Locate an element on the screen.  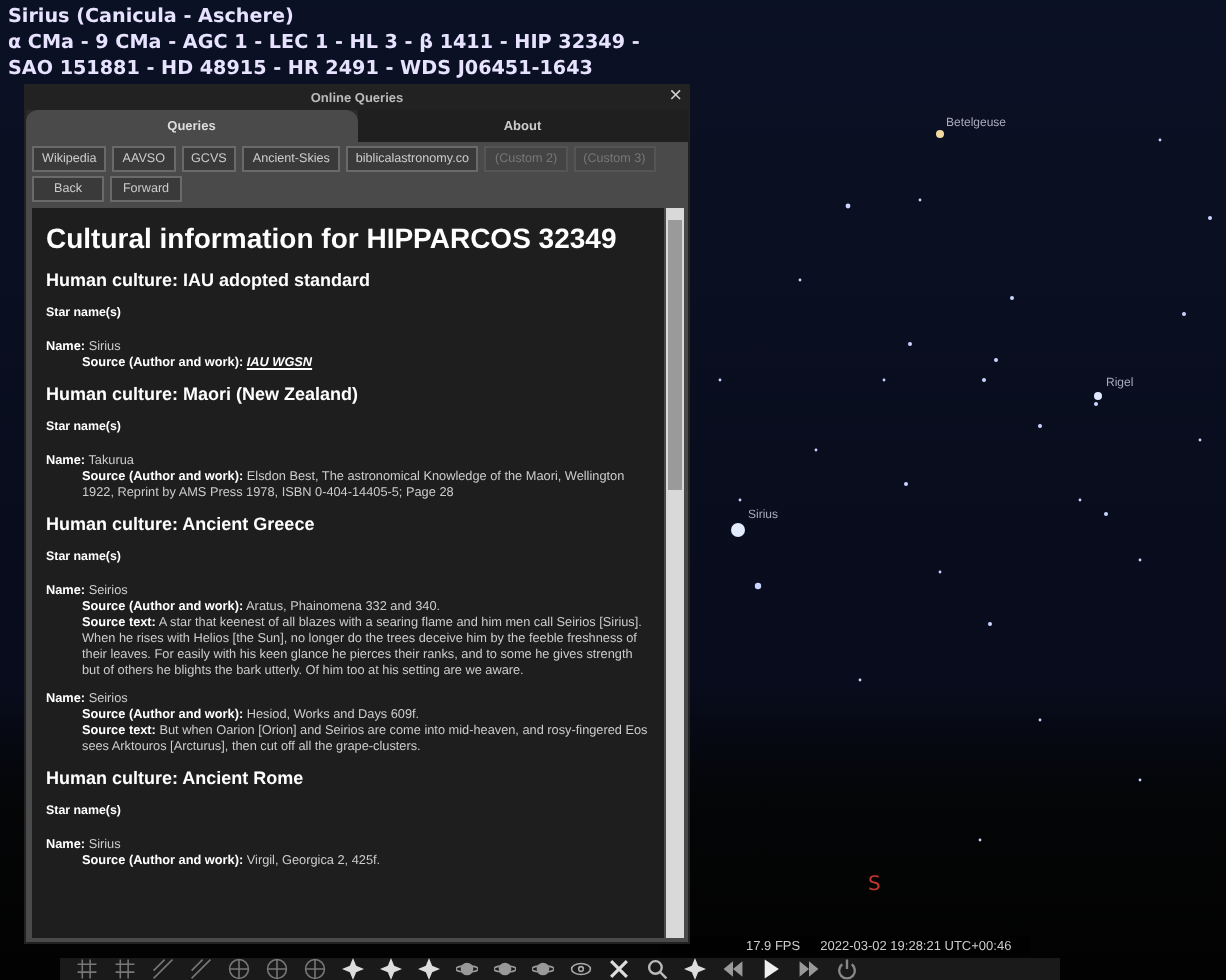
culture-heading: Human culture: Ancient Rome is located at coordinates (176, 779).